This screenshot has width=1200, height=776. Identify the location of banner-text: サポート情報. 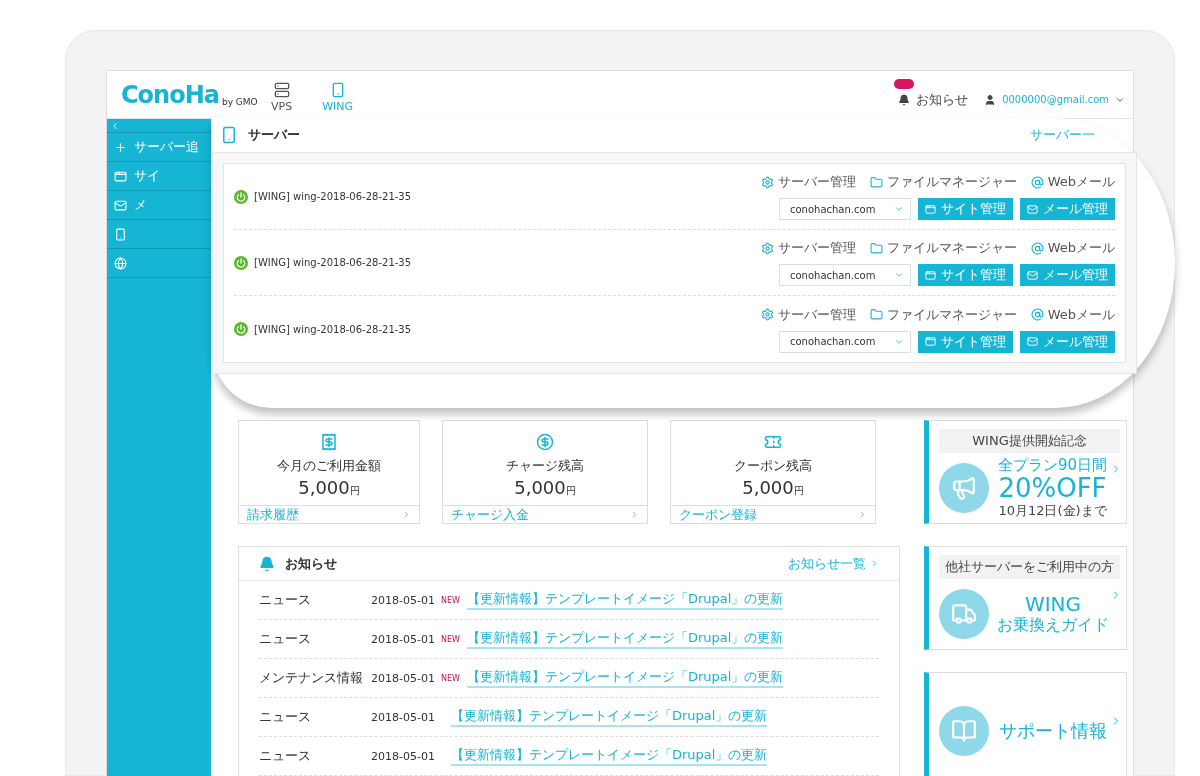
(1052, 731).